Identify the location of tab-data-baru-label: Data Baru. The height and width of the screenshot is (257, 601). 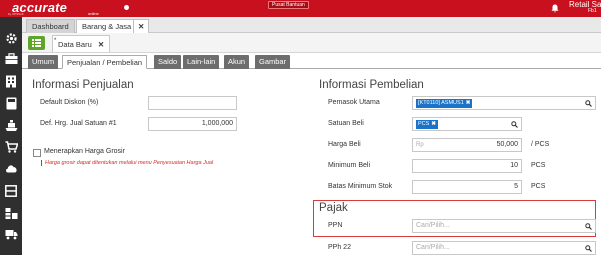
(75, 44).